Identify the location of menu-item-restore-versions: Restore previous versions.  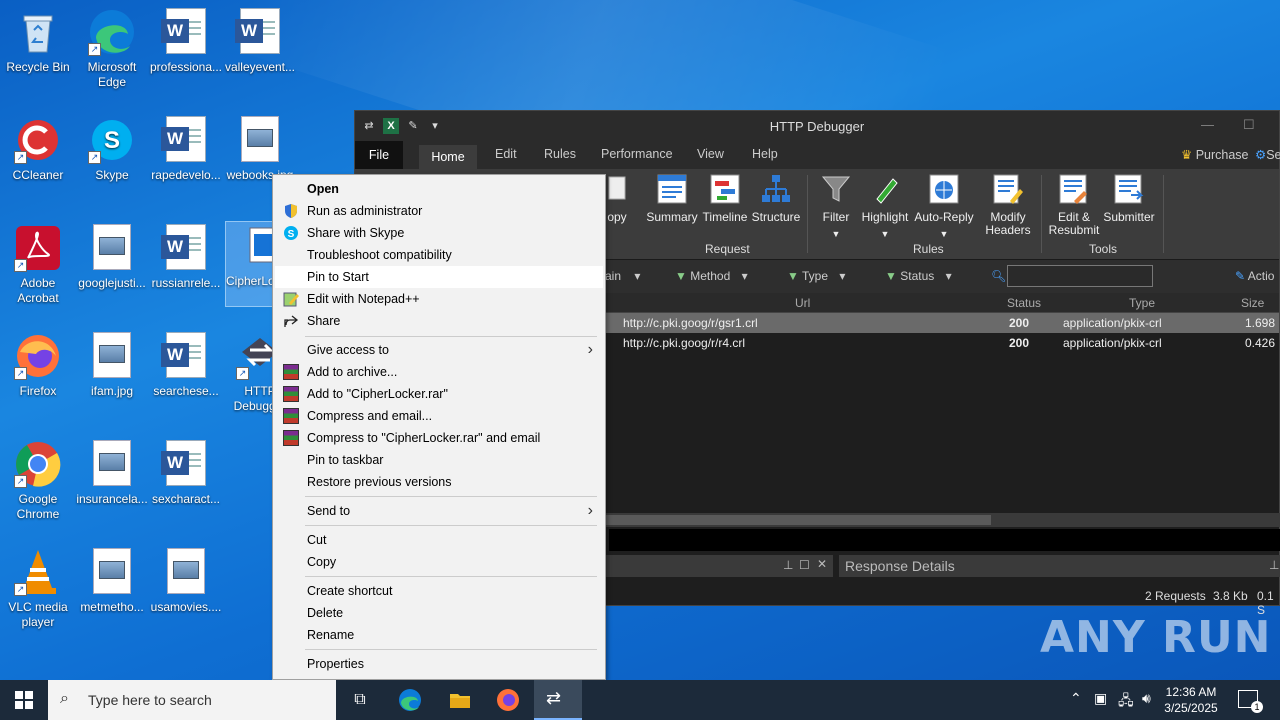
(439, 482).